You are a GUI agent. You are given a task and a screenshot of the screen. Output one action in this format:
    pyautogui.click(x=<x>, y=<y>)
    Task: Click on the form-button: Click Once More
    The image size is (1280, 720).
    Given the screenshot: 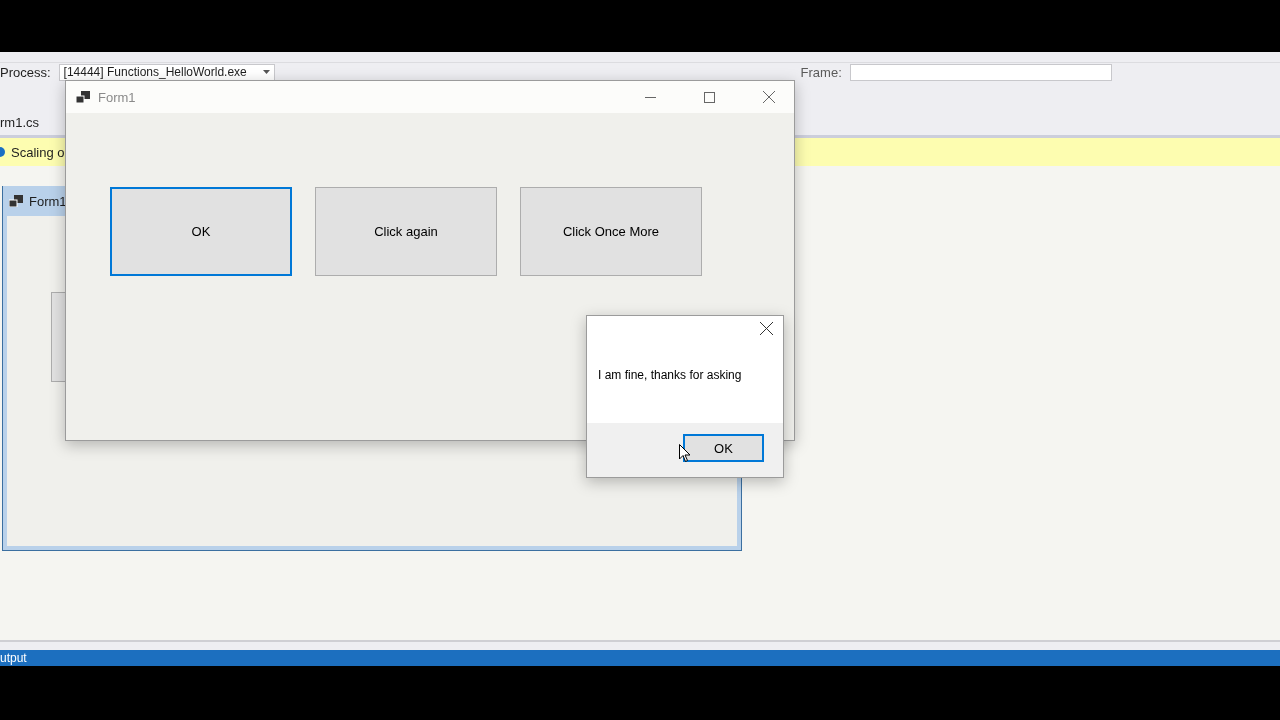 What is the action you would take?
    pyautogui.click(x=611, y=231)
    